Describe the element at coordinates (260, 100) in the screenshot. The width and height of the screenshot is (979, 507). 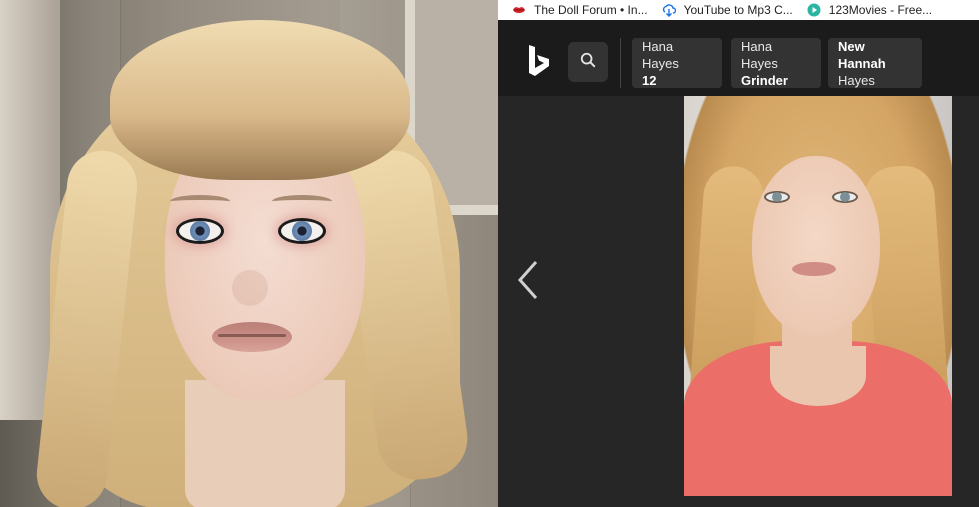
I see `character-hair-top` at that location.